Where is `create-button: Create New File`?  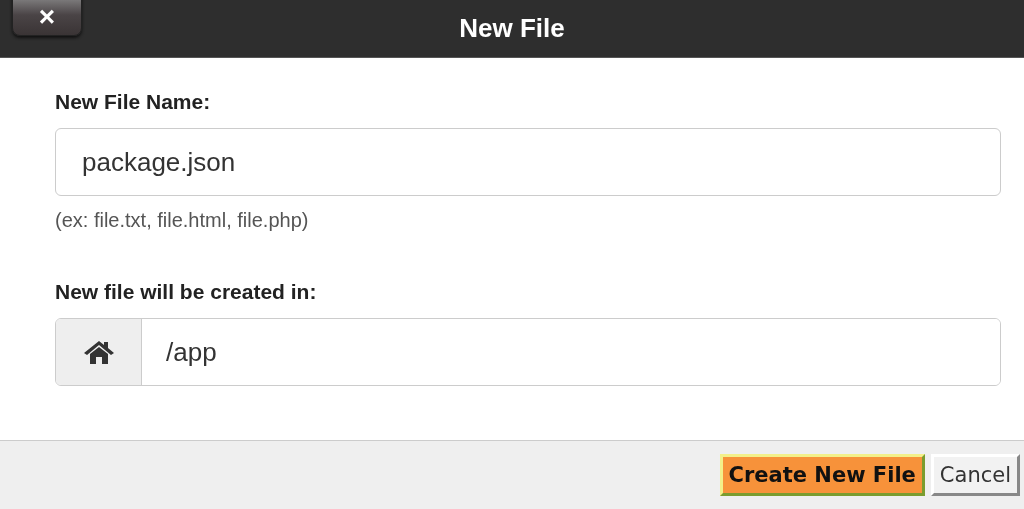
create-button: Create New File is located at coordinates (822, 475).